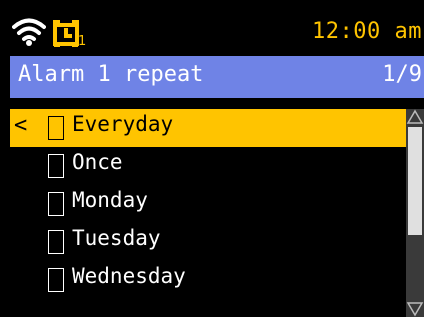  Describe the element at coordinates (367, 31) in the screenshot. I see `clock-time: 12:00 am` at that location.